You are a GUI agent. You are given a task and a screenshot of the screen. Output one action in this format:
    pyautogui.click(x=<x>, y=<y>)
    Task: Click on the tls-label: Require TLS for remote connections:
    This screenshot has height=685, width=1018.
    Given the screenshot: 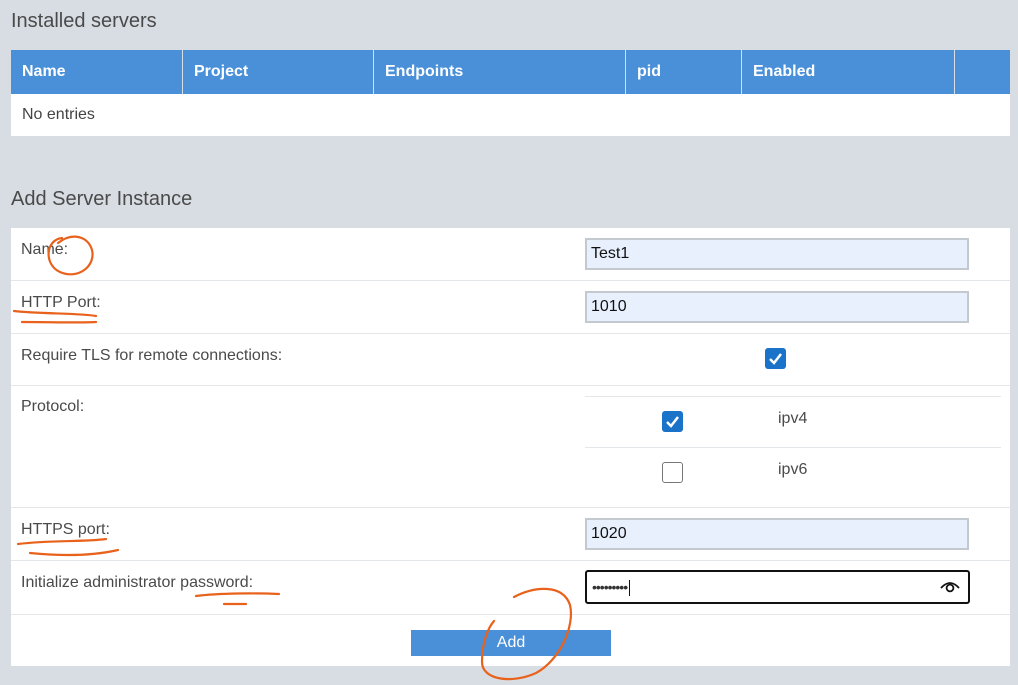 What is the action you would take?
    pyautogui.click(x=152, y=355)
    